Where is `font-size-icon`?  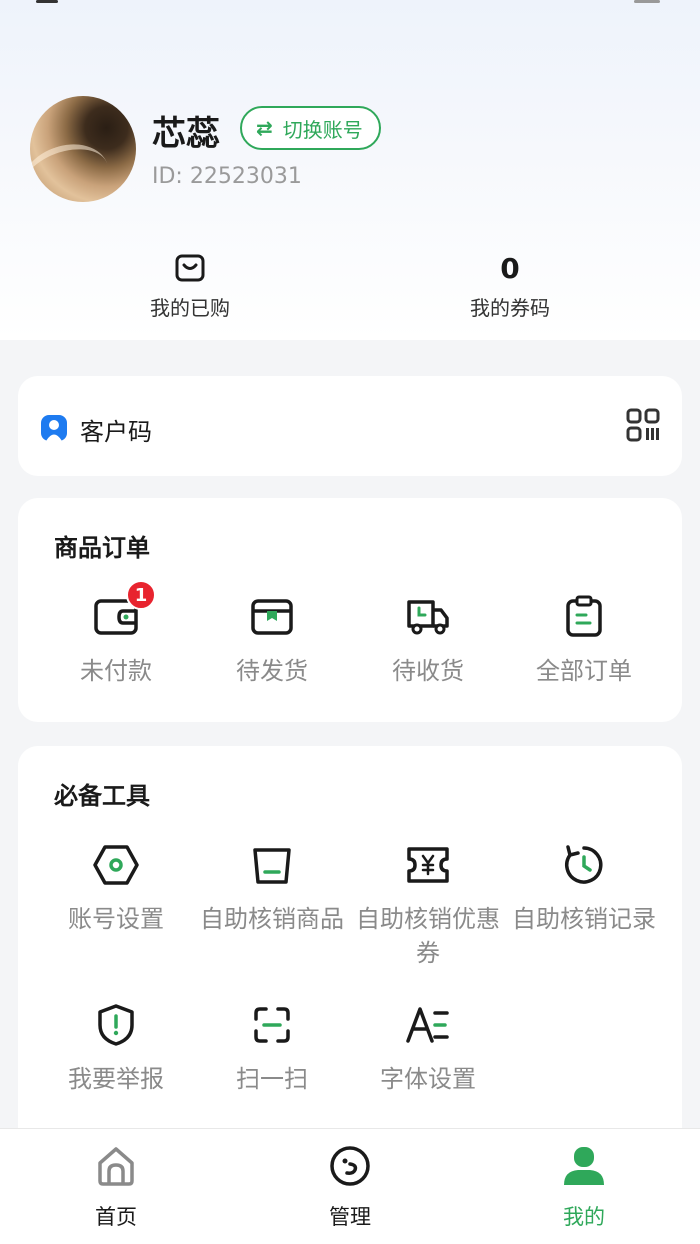 font-size-icon is located at coordinates (428, 1027).